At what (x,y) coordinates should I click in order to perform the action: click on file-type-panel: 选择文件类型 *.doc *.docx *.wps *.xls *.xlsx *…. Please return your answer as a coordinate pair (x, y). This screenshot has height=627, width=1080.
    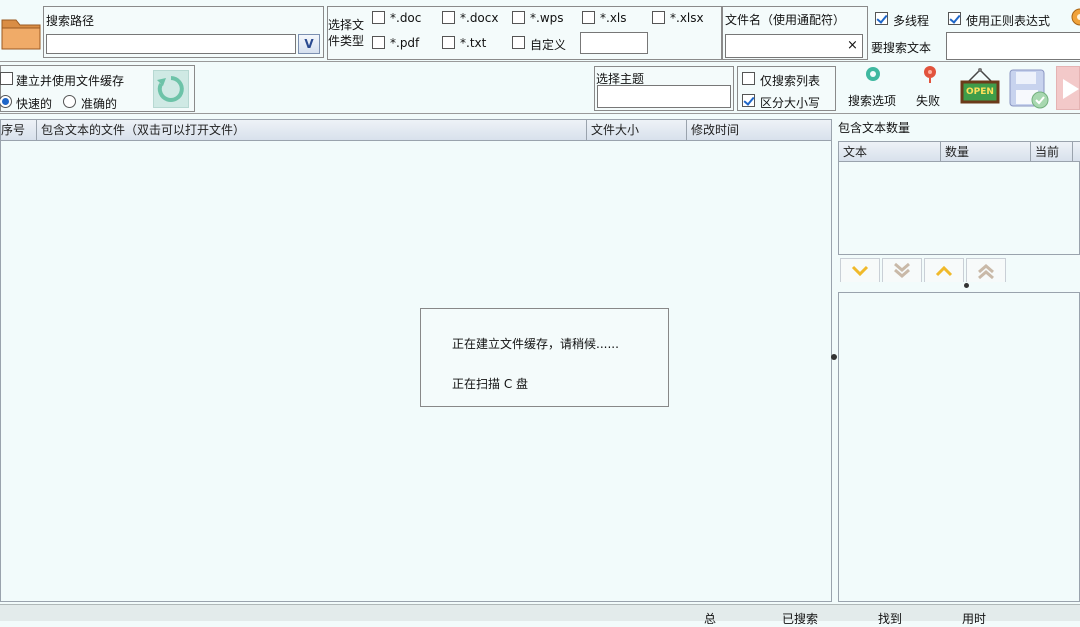
    Looking at the image, I should click on (524, 33).